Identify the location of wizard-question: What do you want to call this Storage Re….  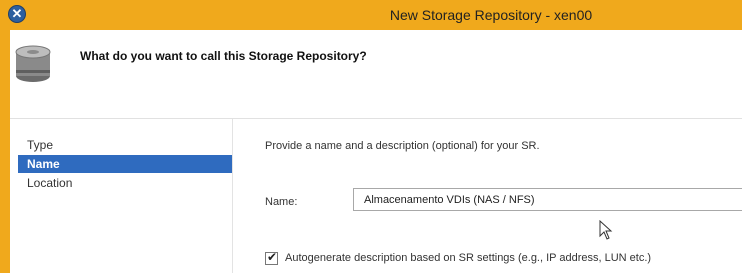
(223, 56).